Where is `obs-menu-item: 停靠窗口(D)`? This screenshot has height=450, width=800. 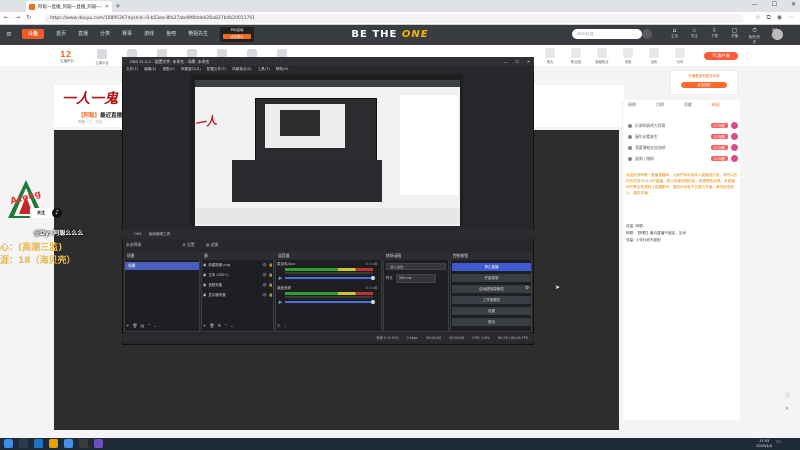
obs-menu-item: 停靠窗口(D) is located at coordinates (191, 69).